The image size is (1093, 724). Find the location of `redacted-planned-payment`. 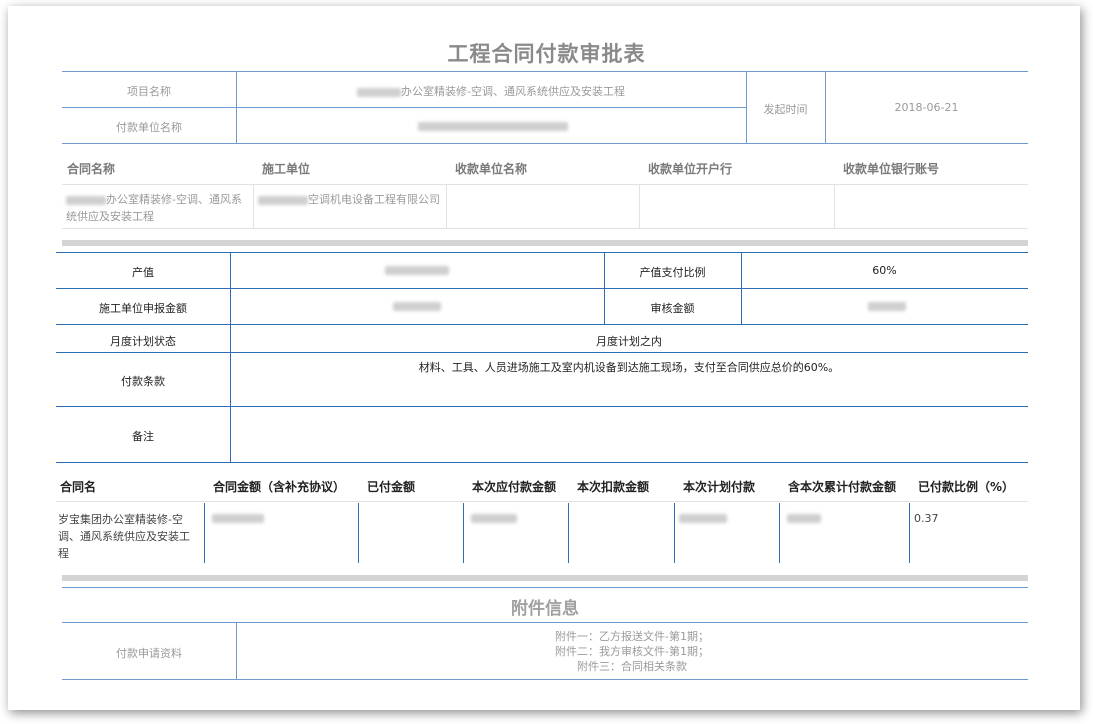

redacted-planned-payment is located at coordinates (703, 518).